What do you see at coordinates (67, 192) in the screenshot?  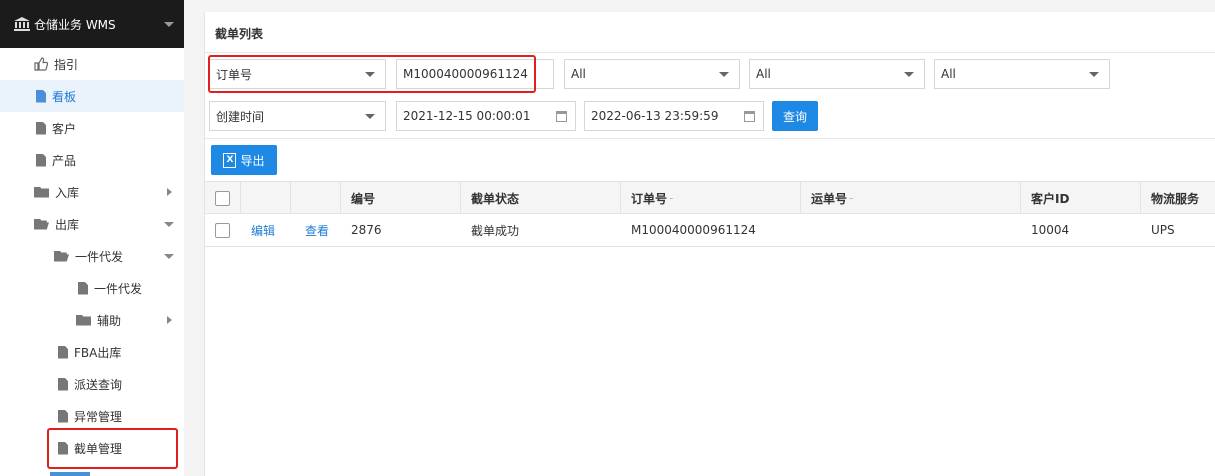 I see `sidebar-item-label: 入库` at bounding box center [67, 192].